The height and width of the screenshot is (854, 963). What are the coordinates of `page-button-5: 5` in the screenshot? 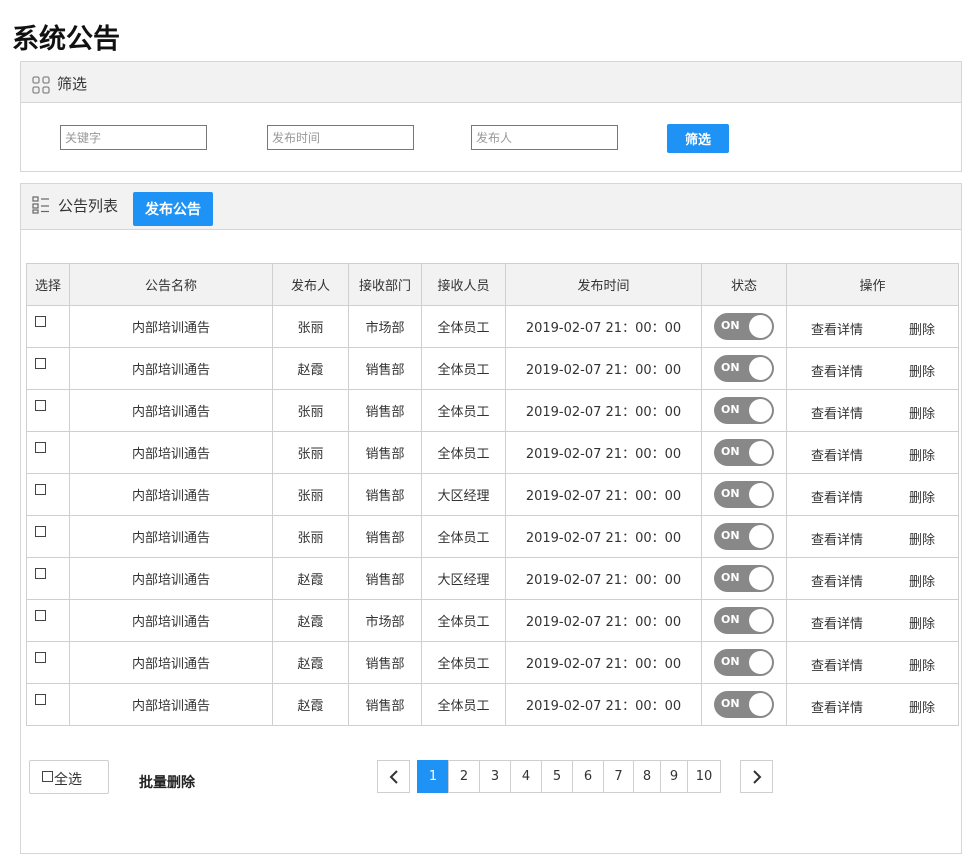 It's located at (557, 776).